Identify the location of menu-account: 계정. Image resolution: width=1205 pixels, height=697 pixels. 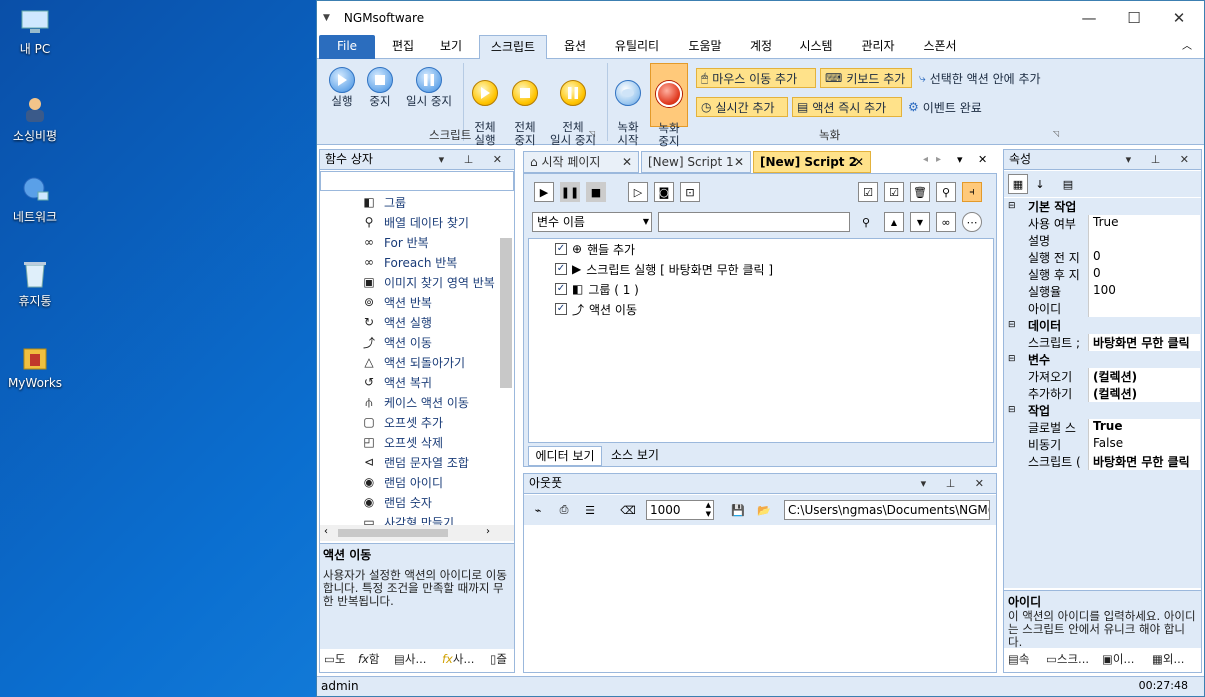
(761, 47).